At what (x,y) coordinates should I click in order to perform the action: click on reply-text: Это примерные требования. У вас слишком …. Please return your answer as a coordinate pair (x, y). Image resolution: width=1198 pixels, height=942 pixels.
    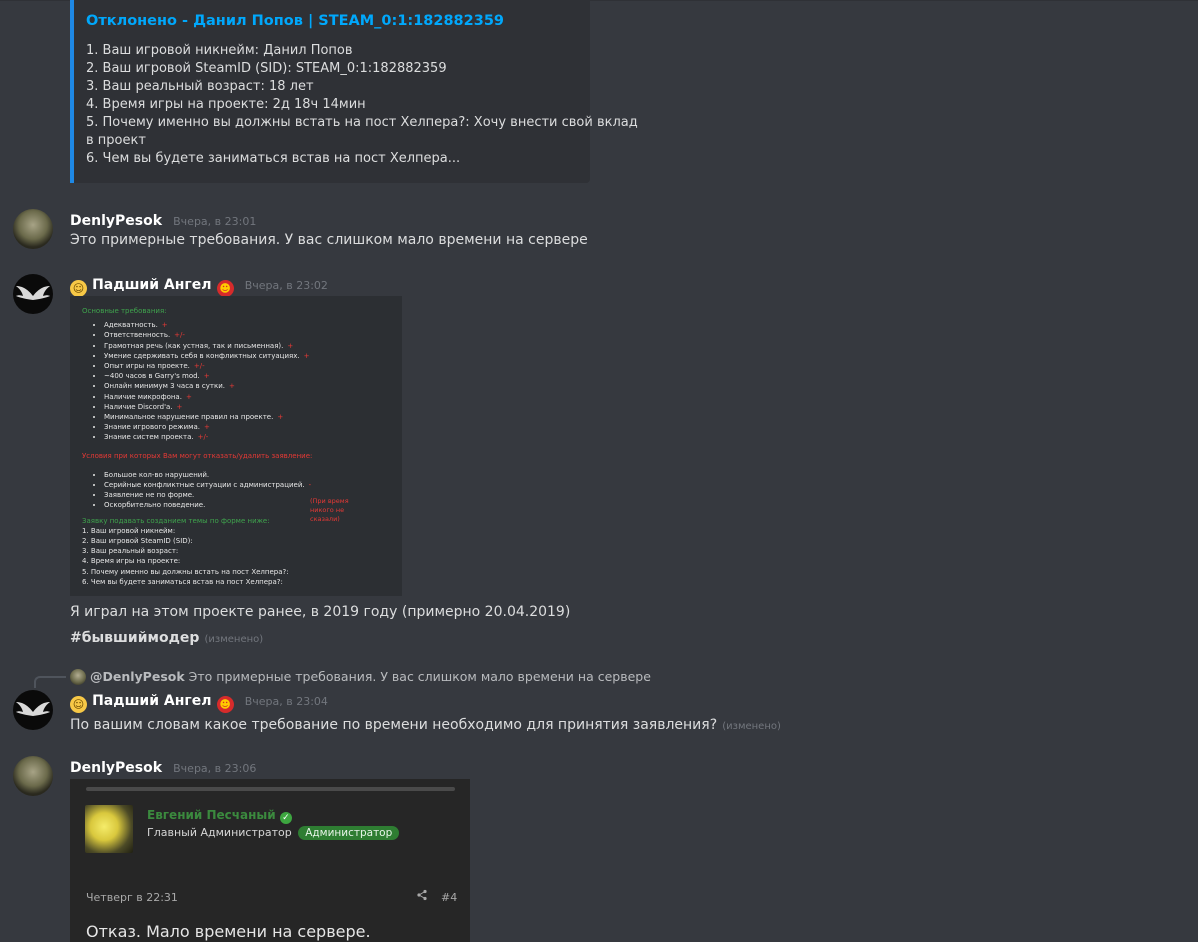
    Looking at the image, I should click on (420, 676).